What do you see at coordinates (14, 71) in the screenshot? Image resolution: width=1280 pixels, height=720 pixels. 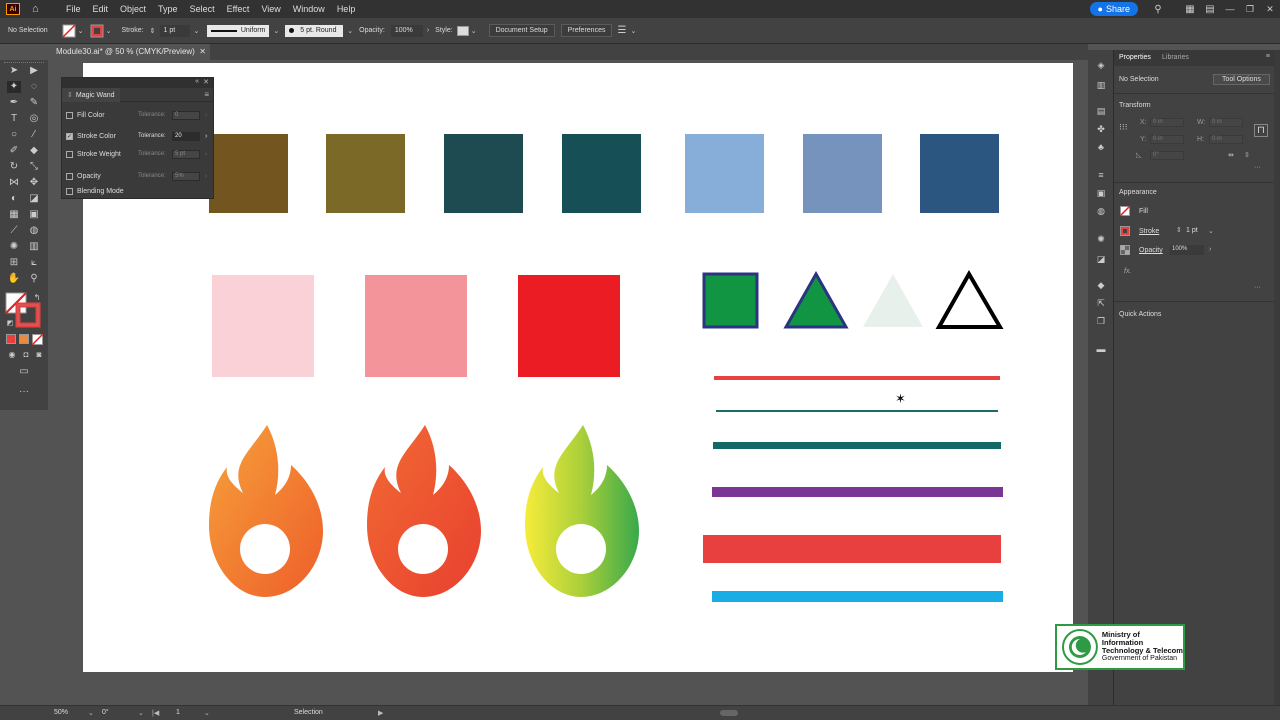 I see `selection-tool-icon: ➤` at bounding box center [14, 71].